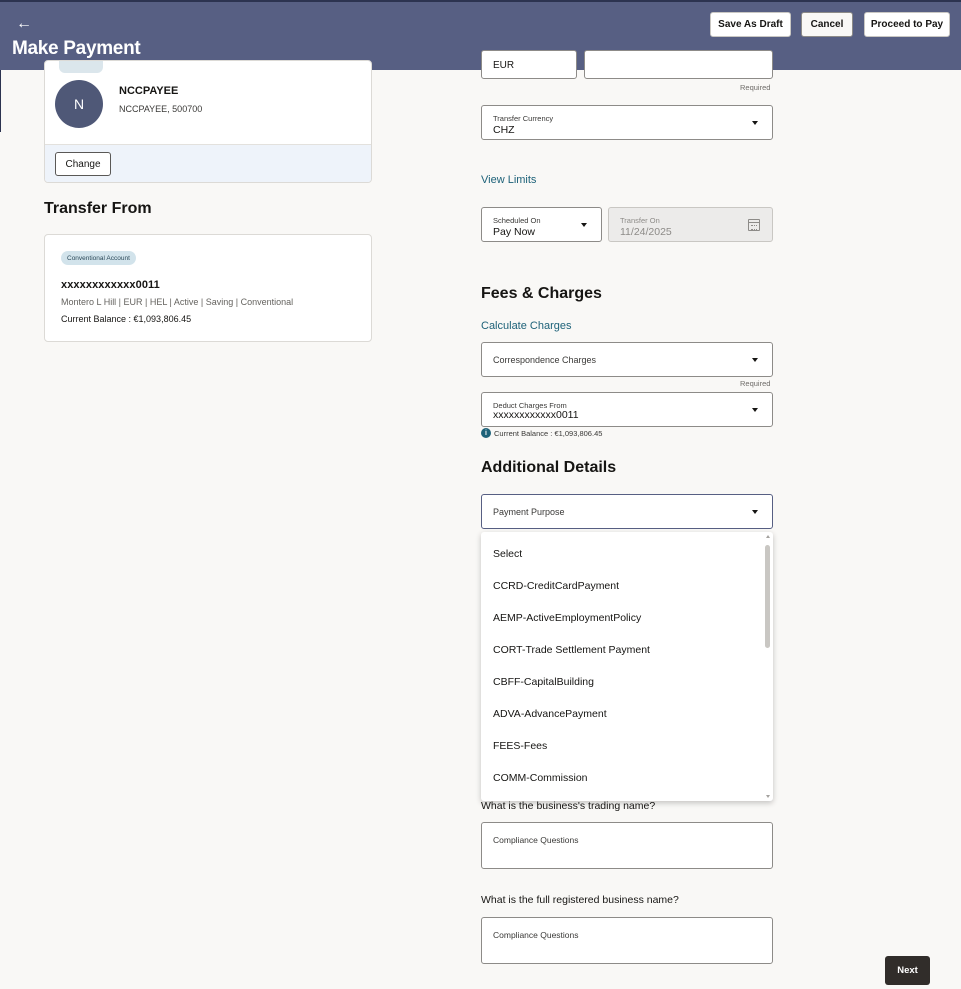 Image resolution: width=961 pixels, height=989 pixels. I want to click on additional-details-heading: Additional Details, so click(549, 467).